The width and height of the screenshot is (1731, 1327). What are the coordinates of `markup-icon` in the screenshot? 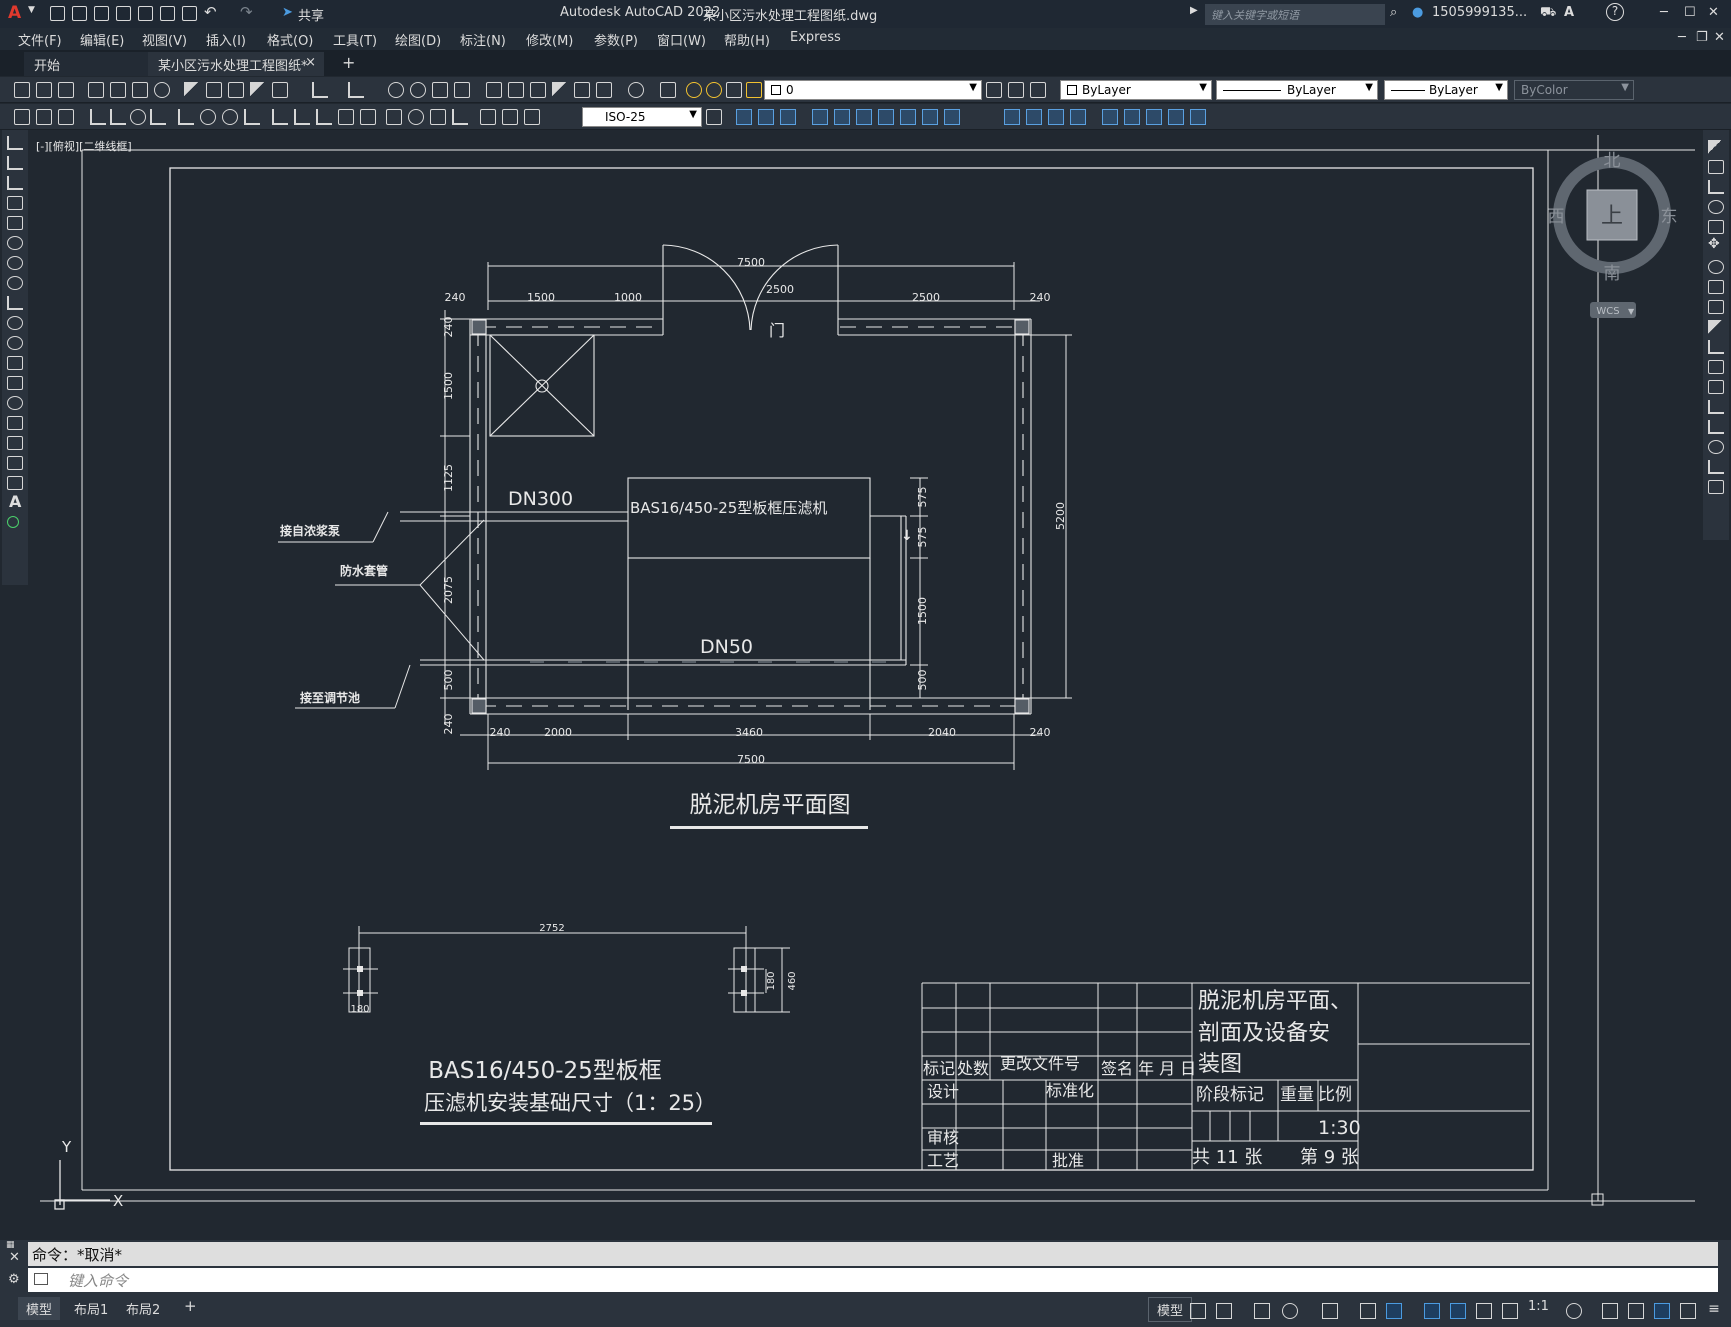 It's located at (582, 90).